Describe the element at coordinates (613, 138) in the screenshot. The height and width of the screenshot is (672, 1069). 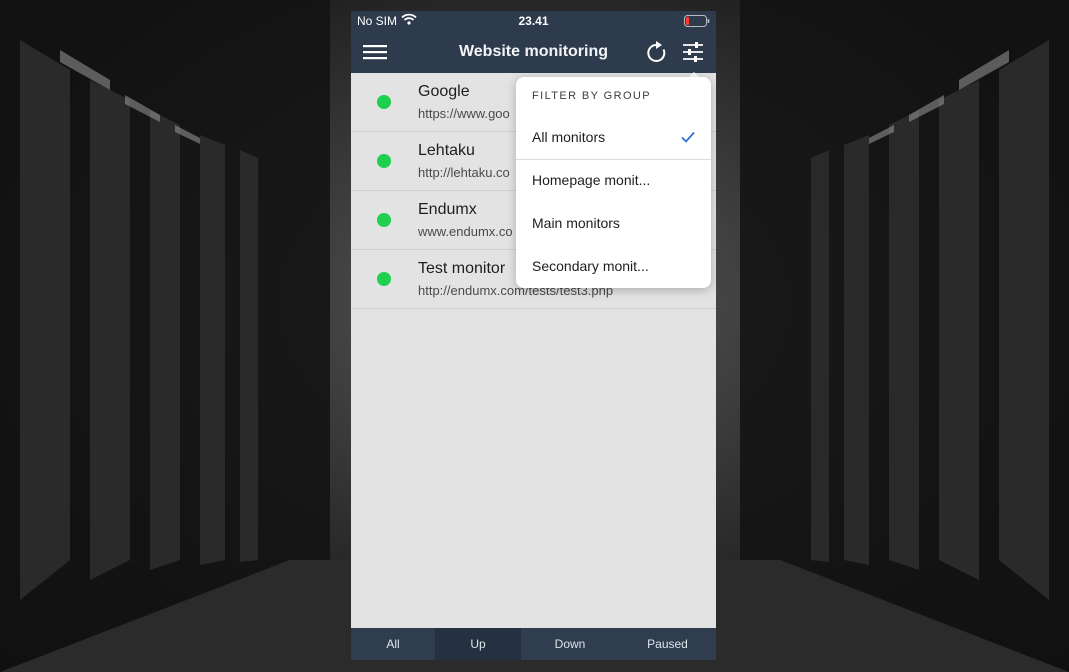
I see `filter-option-all-monitors: All monitors` at that location.